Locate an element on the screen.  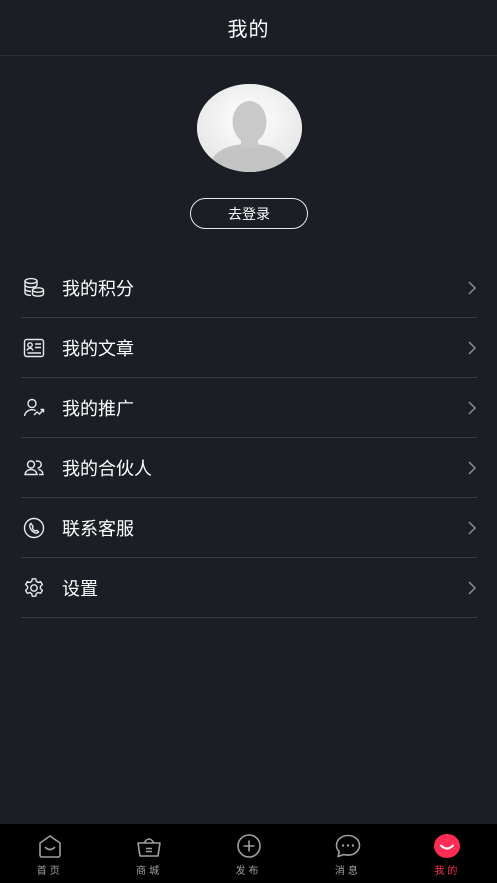
menu-item-label: 我的文章 is located at coordinates (98, 349).